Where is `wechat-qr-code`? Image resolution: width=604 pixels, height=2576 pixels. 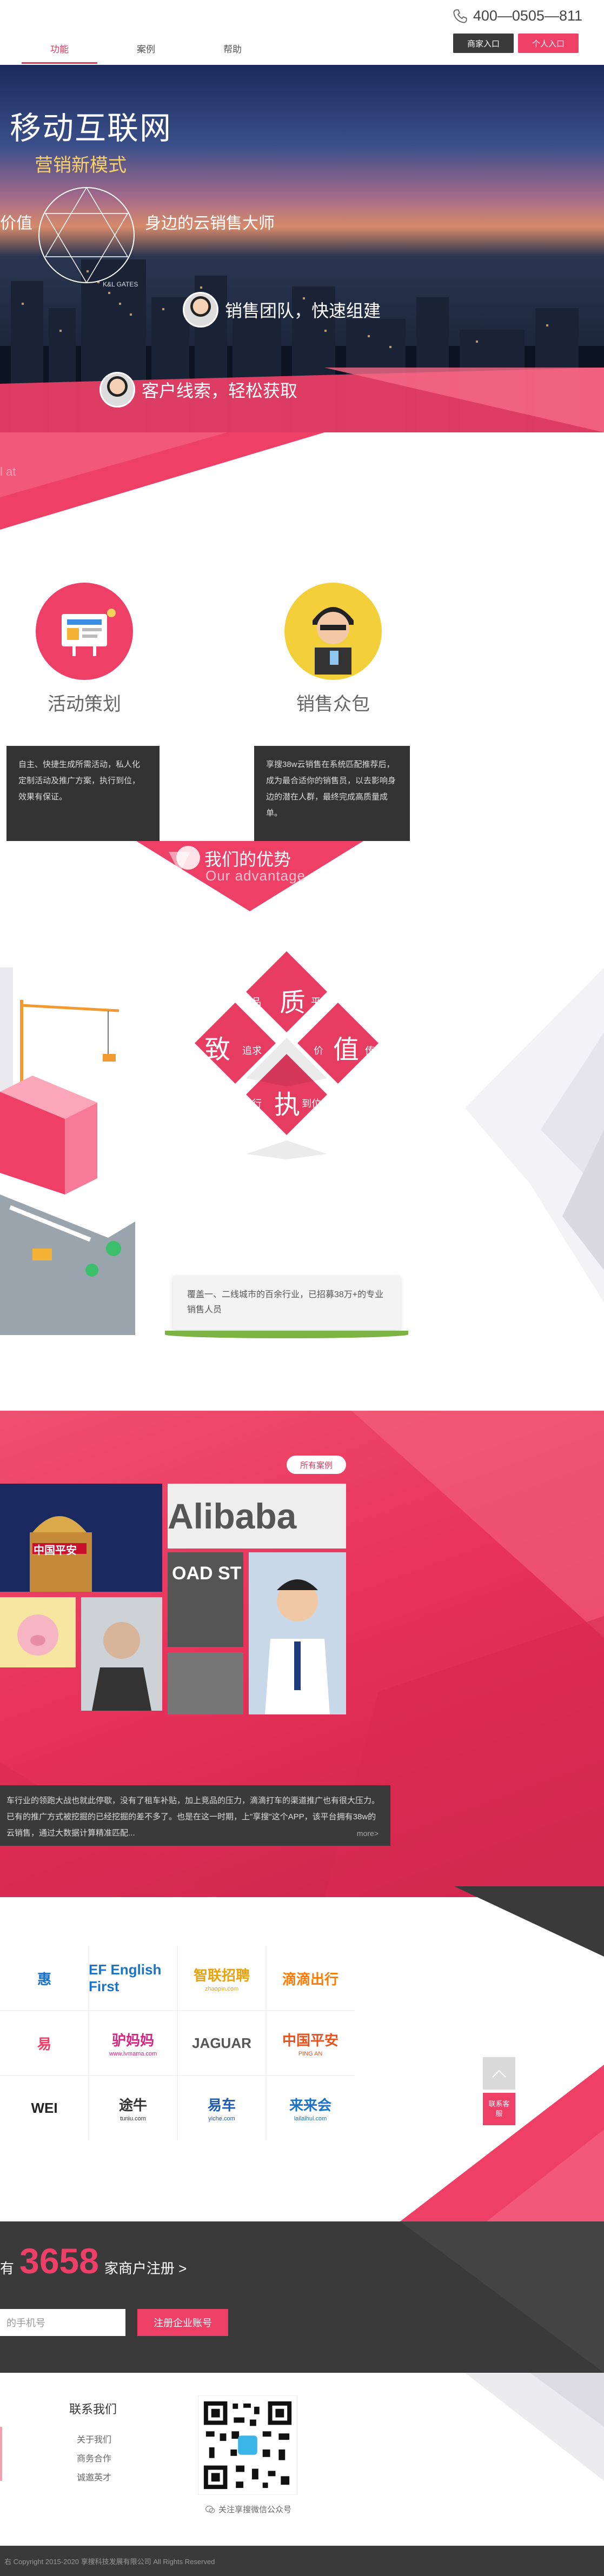 wechat-qr-code is located at coordinates (247, 2445).